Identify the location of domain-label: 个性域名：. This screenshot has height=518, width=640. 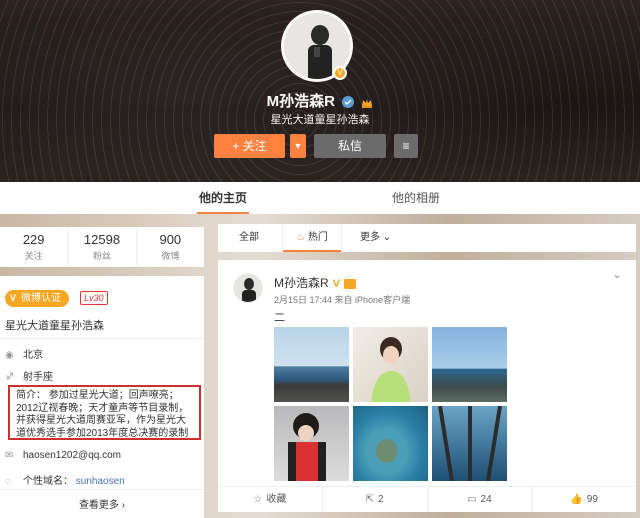
(48, 481).